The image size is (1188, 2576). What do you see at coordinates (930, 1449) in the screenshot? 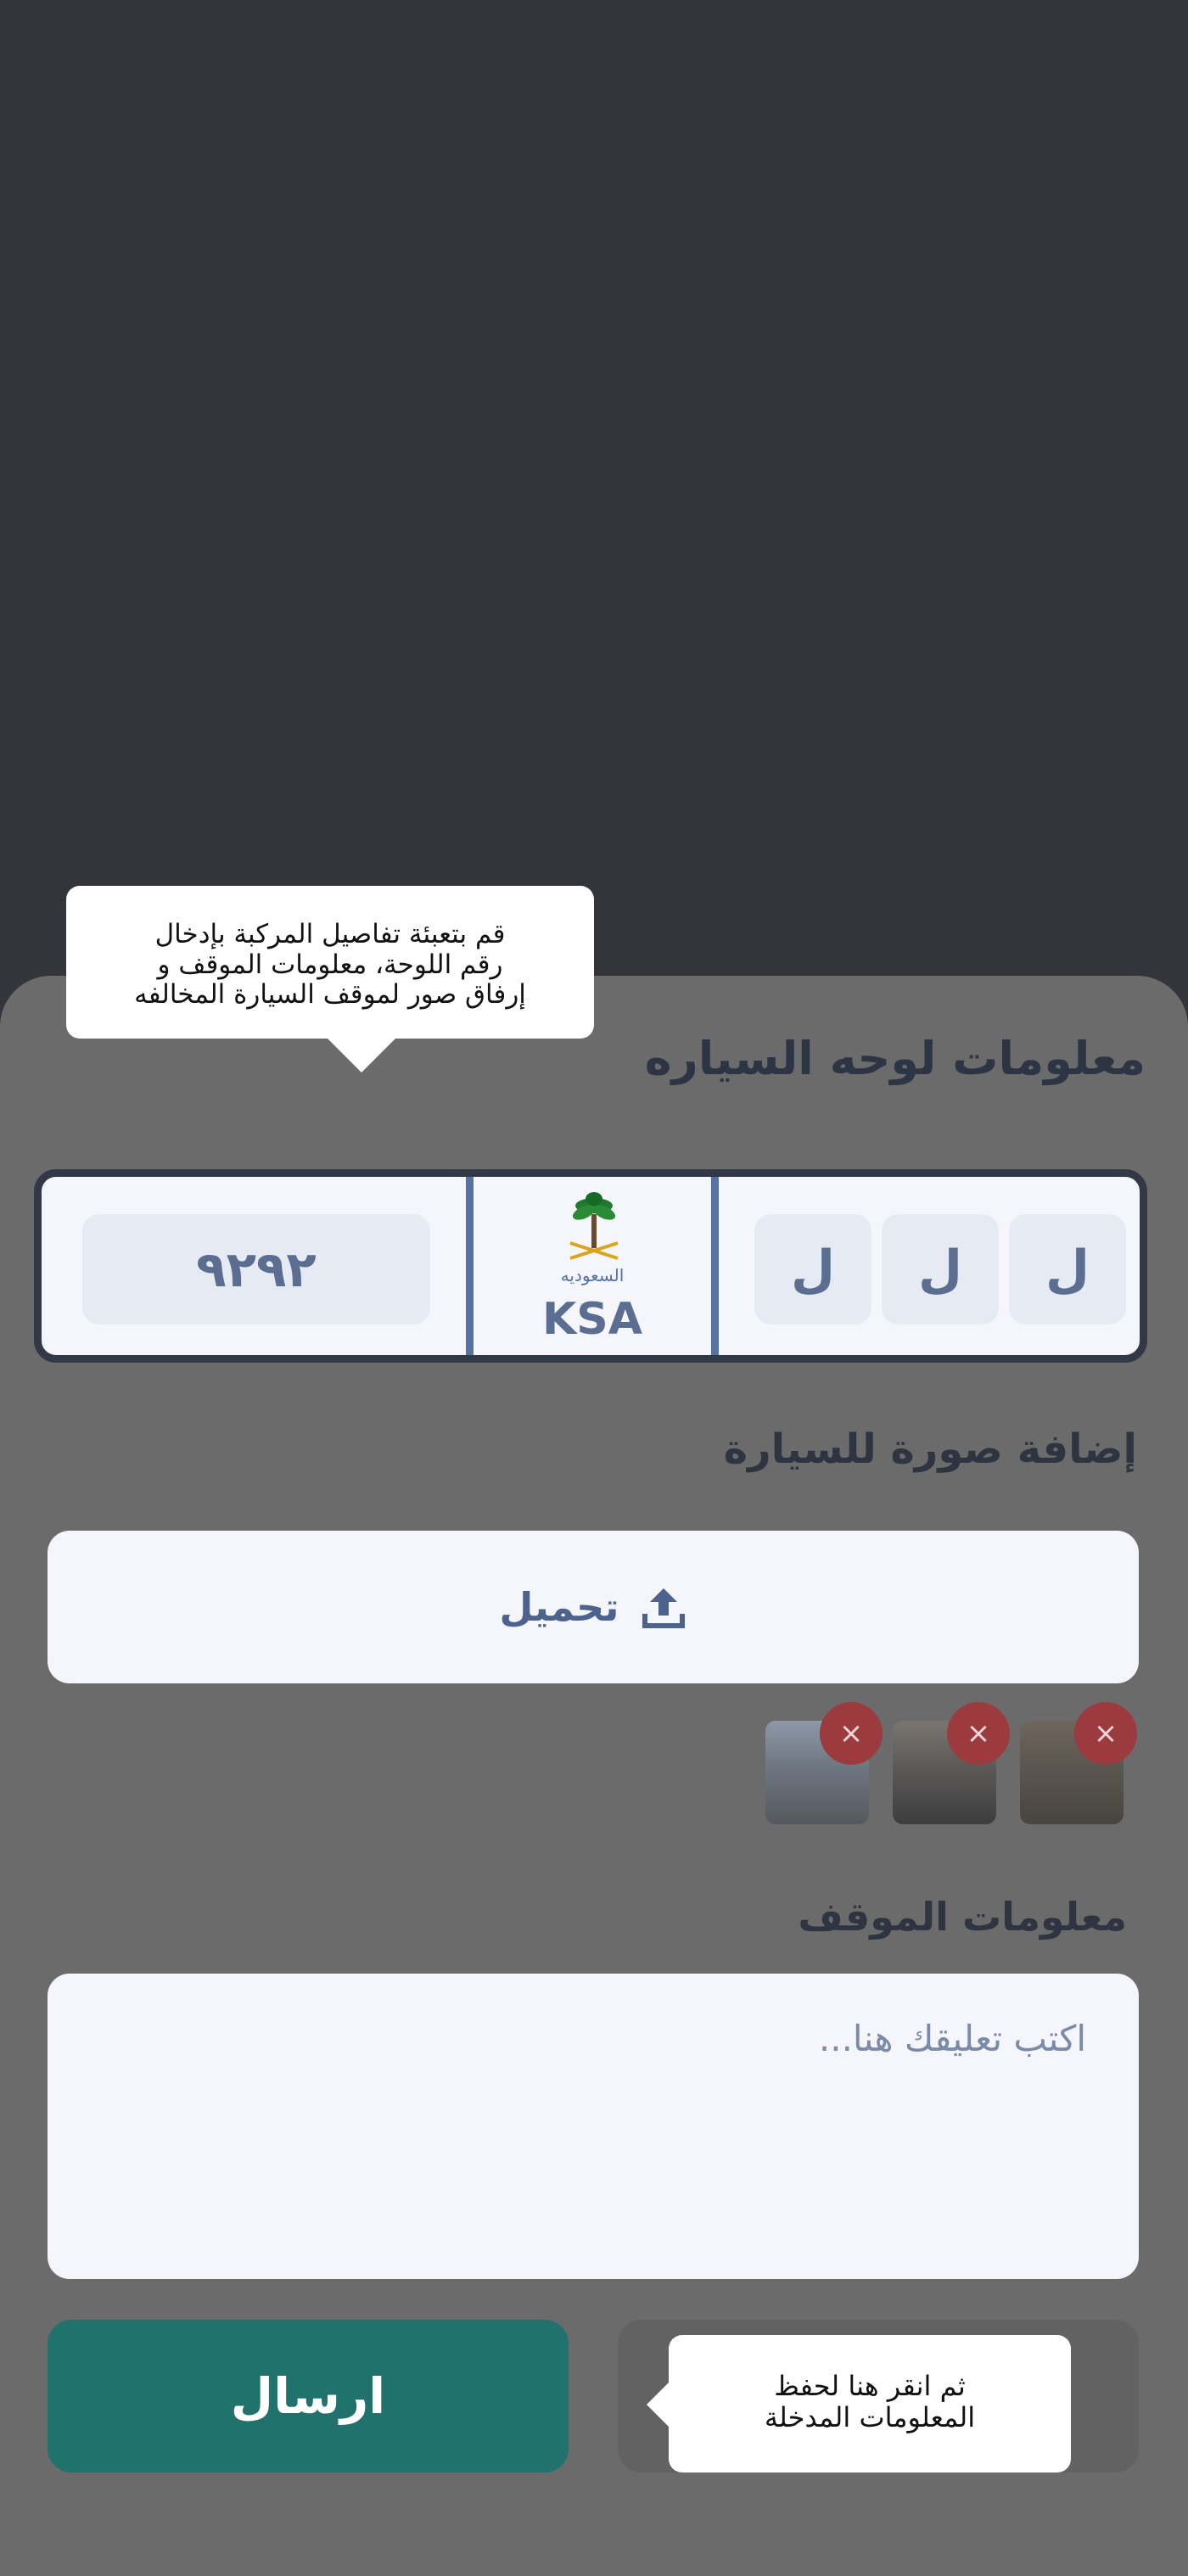
I see `photo-section-title: إضافة صورة للسيارة` at bounding box center [930, 1449].